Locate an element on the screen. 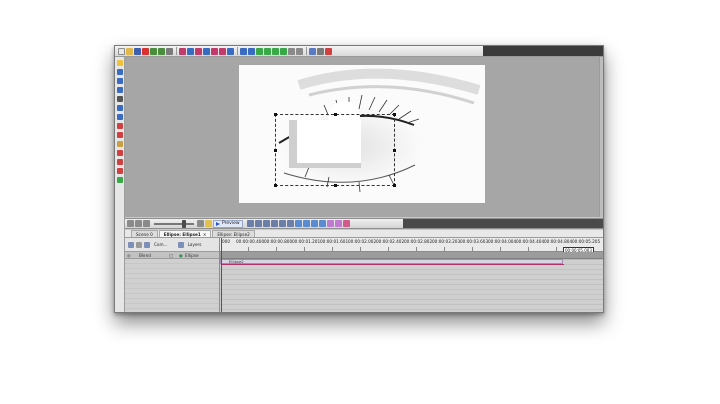 This screenshot has width=720, height=404. ruler-label: 00:00:02.402 is located at coordinates (390, 241).